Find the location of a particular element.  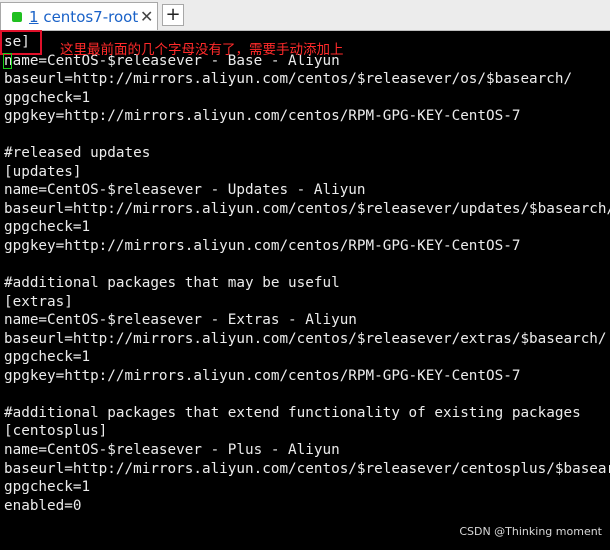

tab-title: centos7-root is located at coordinates (91, 17).